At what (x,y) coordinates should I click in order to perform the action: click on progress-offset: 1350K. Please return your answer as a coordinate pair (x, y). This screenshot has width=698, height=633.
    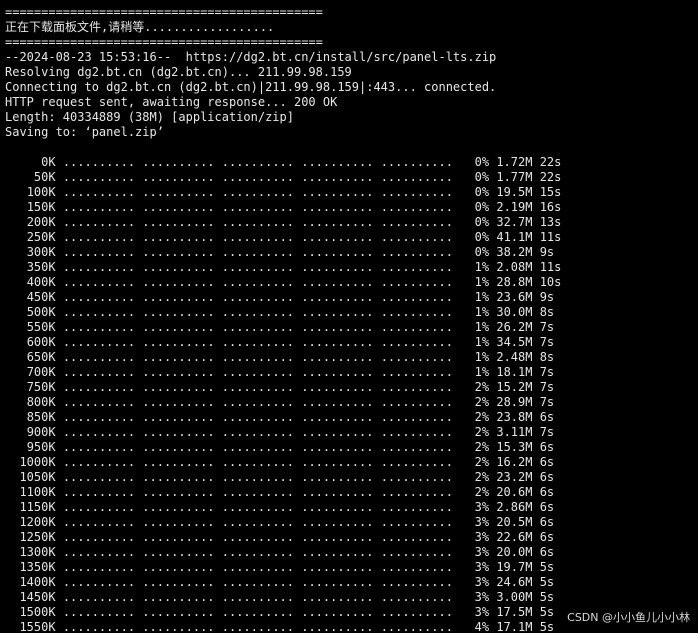
    Looking at the image, I should click on (37, 567).